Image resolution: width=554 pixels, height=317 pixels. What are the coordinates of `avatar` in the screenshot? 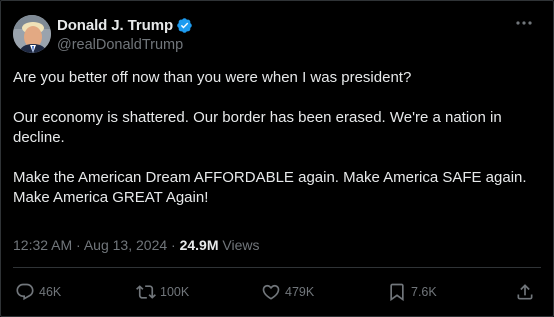 It's located at (32, 34).